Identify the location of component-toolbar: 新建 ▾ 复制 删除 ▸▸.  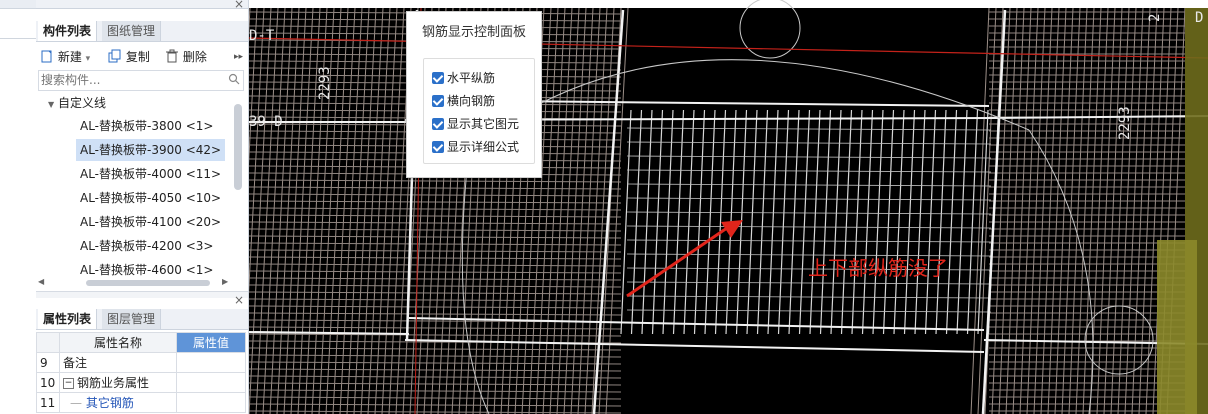
(142, 57).